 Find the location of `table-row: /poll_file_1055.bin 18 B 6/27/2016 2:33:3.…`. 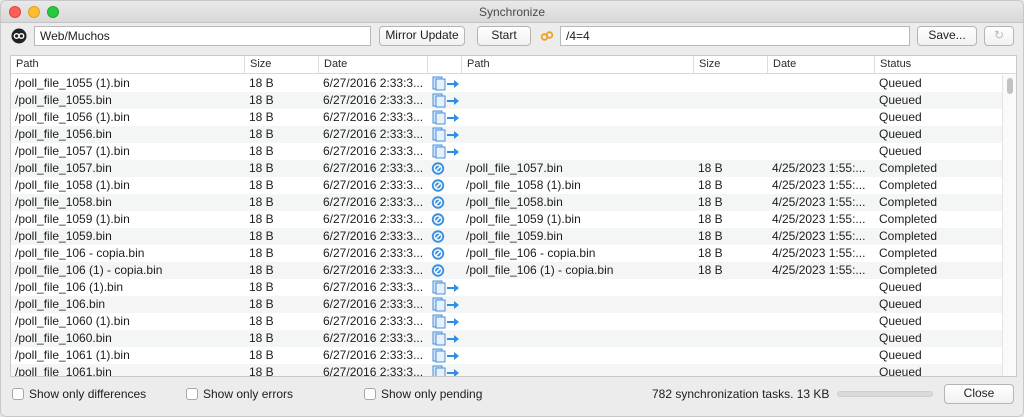

table-row: /poll_file_1055.bin 18 B 6/27/2016 2:33:3.… is located at coordinates (507, 100).